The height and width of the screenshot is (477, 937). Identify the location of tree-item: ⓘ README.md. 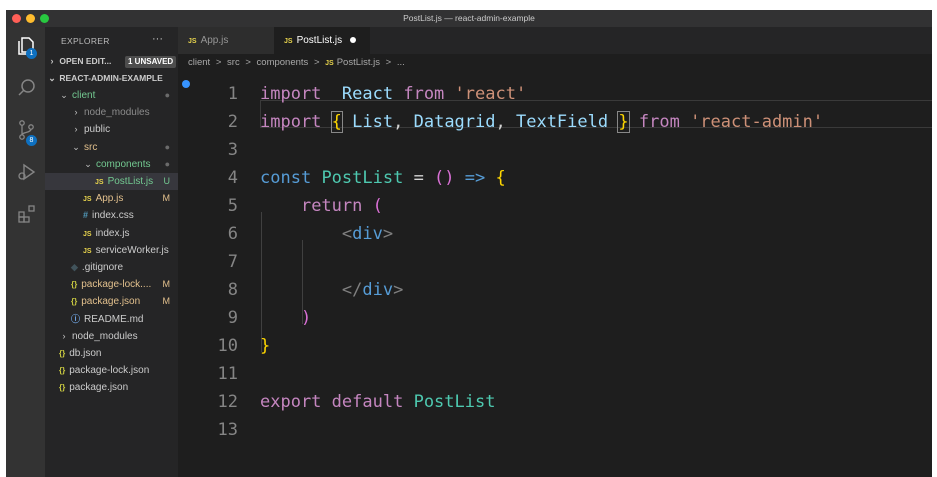
(111, 319).